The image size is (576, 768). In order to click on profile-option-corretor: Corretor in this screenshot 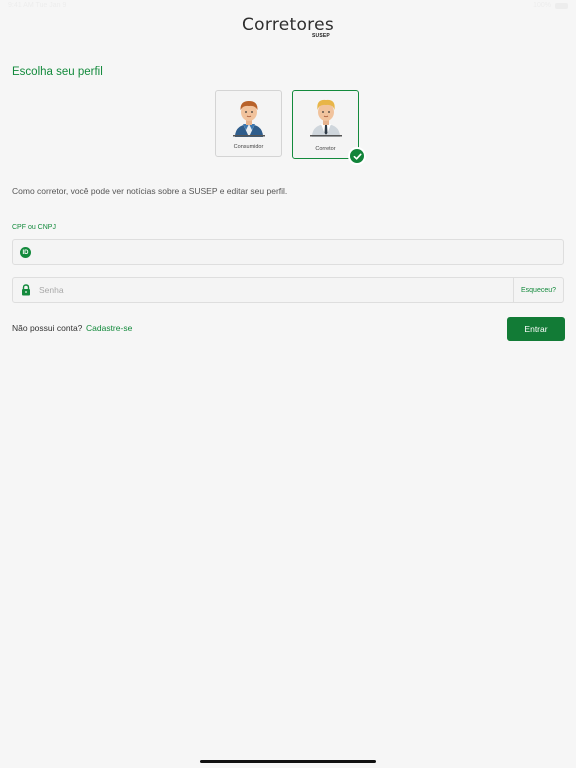, I will do `click(325, 124)`.